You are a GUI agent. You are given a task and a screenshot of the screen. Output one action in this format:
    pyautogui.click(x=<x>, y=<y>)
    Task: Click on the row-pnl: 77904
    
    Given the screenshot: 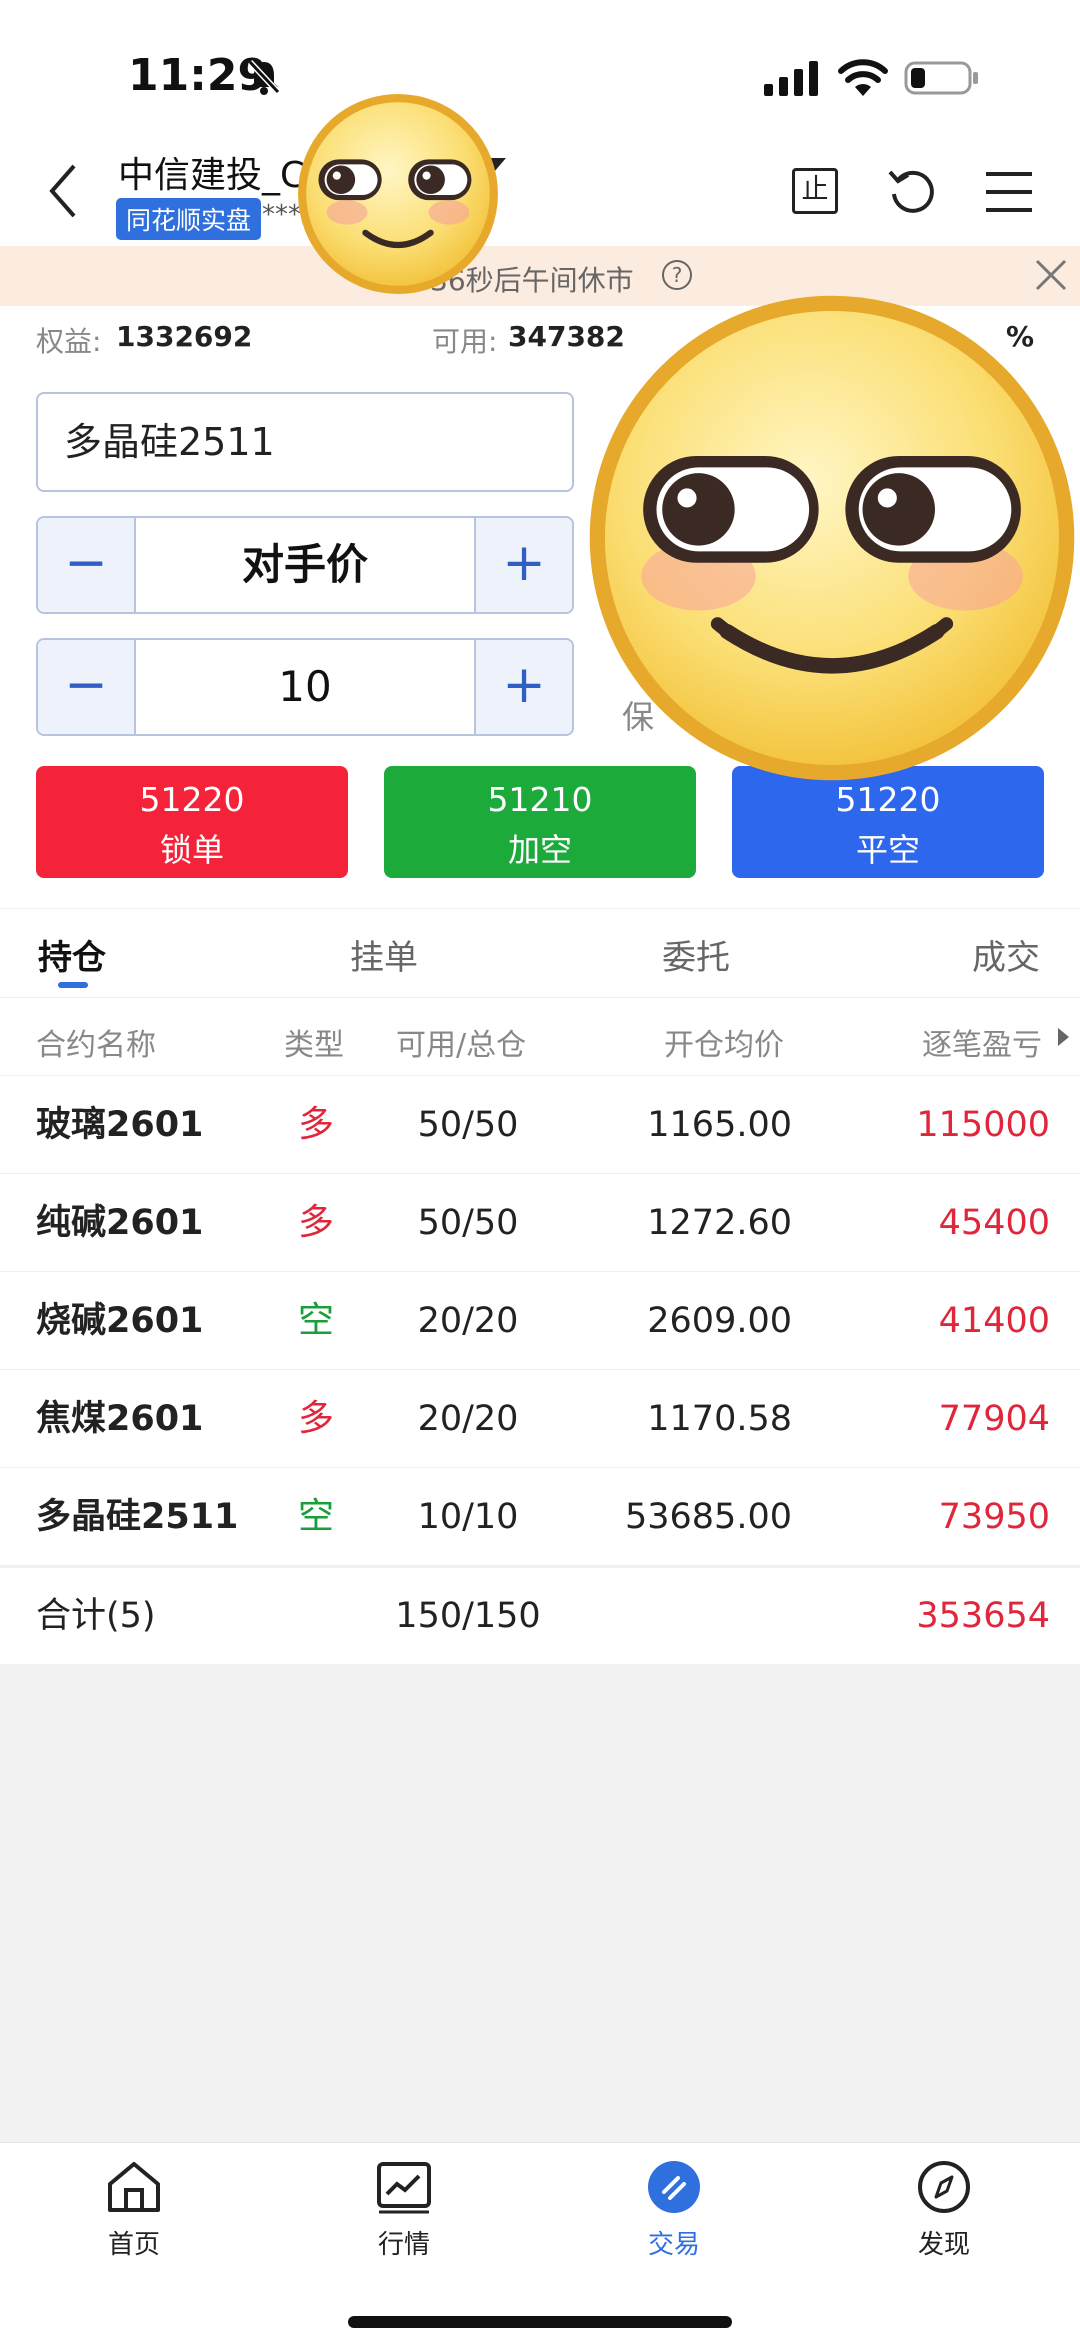 What is the action you would take?
    pyautogui.click(x=994, y=1419)
    